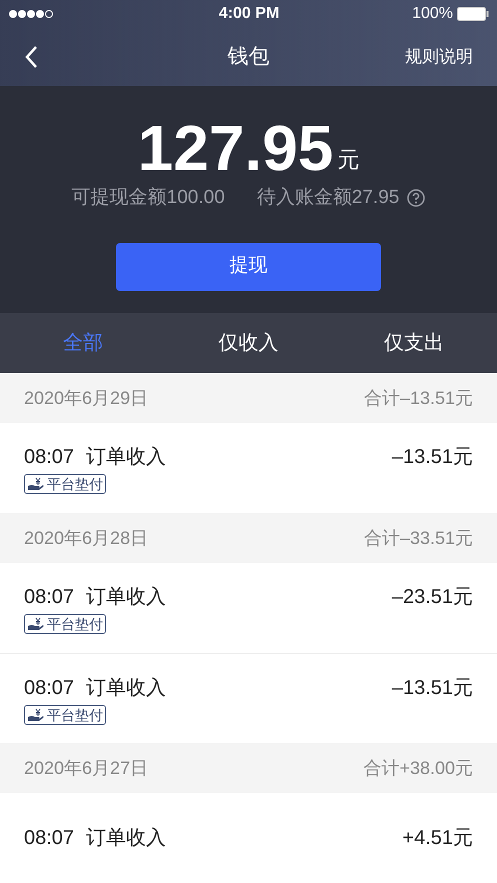 This screenshot has width=497, height=883. What do you see at coordinates (328, 198) in the screenshot?
I see `pending-amount: 待入账金额27.95` at bounding box center [328, 198].